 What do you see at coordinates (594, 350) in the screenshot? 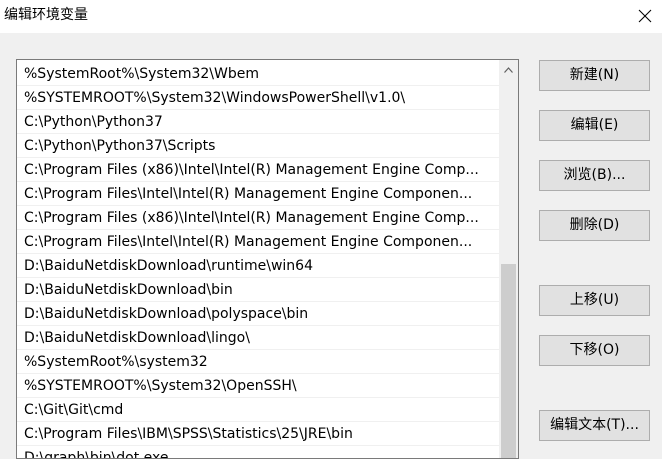
I see `move-down-button: 下移(O)` at bounding box center [594, 350].